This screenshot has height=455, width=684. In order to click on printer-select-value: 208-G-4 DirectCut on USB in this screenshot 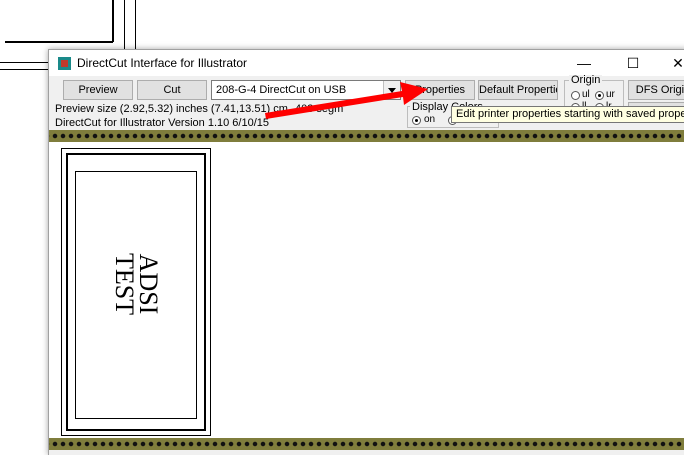, I will do `click(281, 90)`.